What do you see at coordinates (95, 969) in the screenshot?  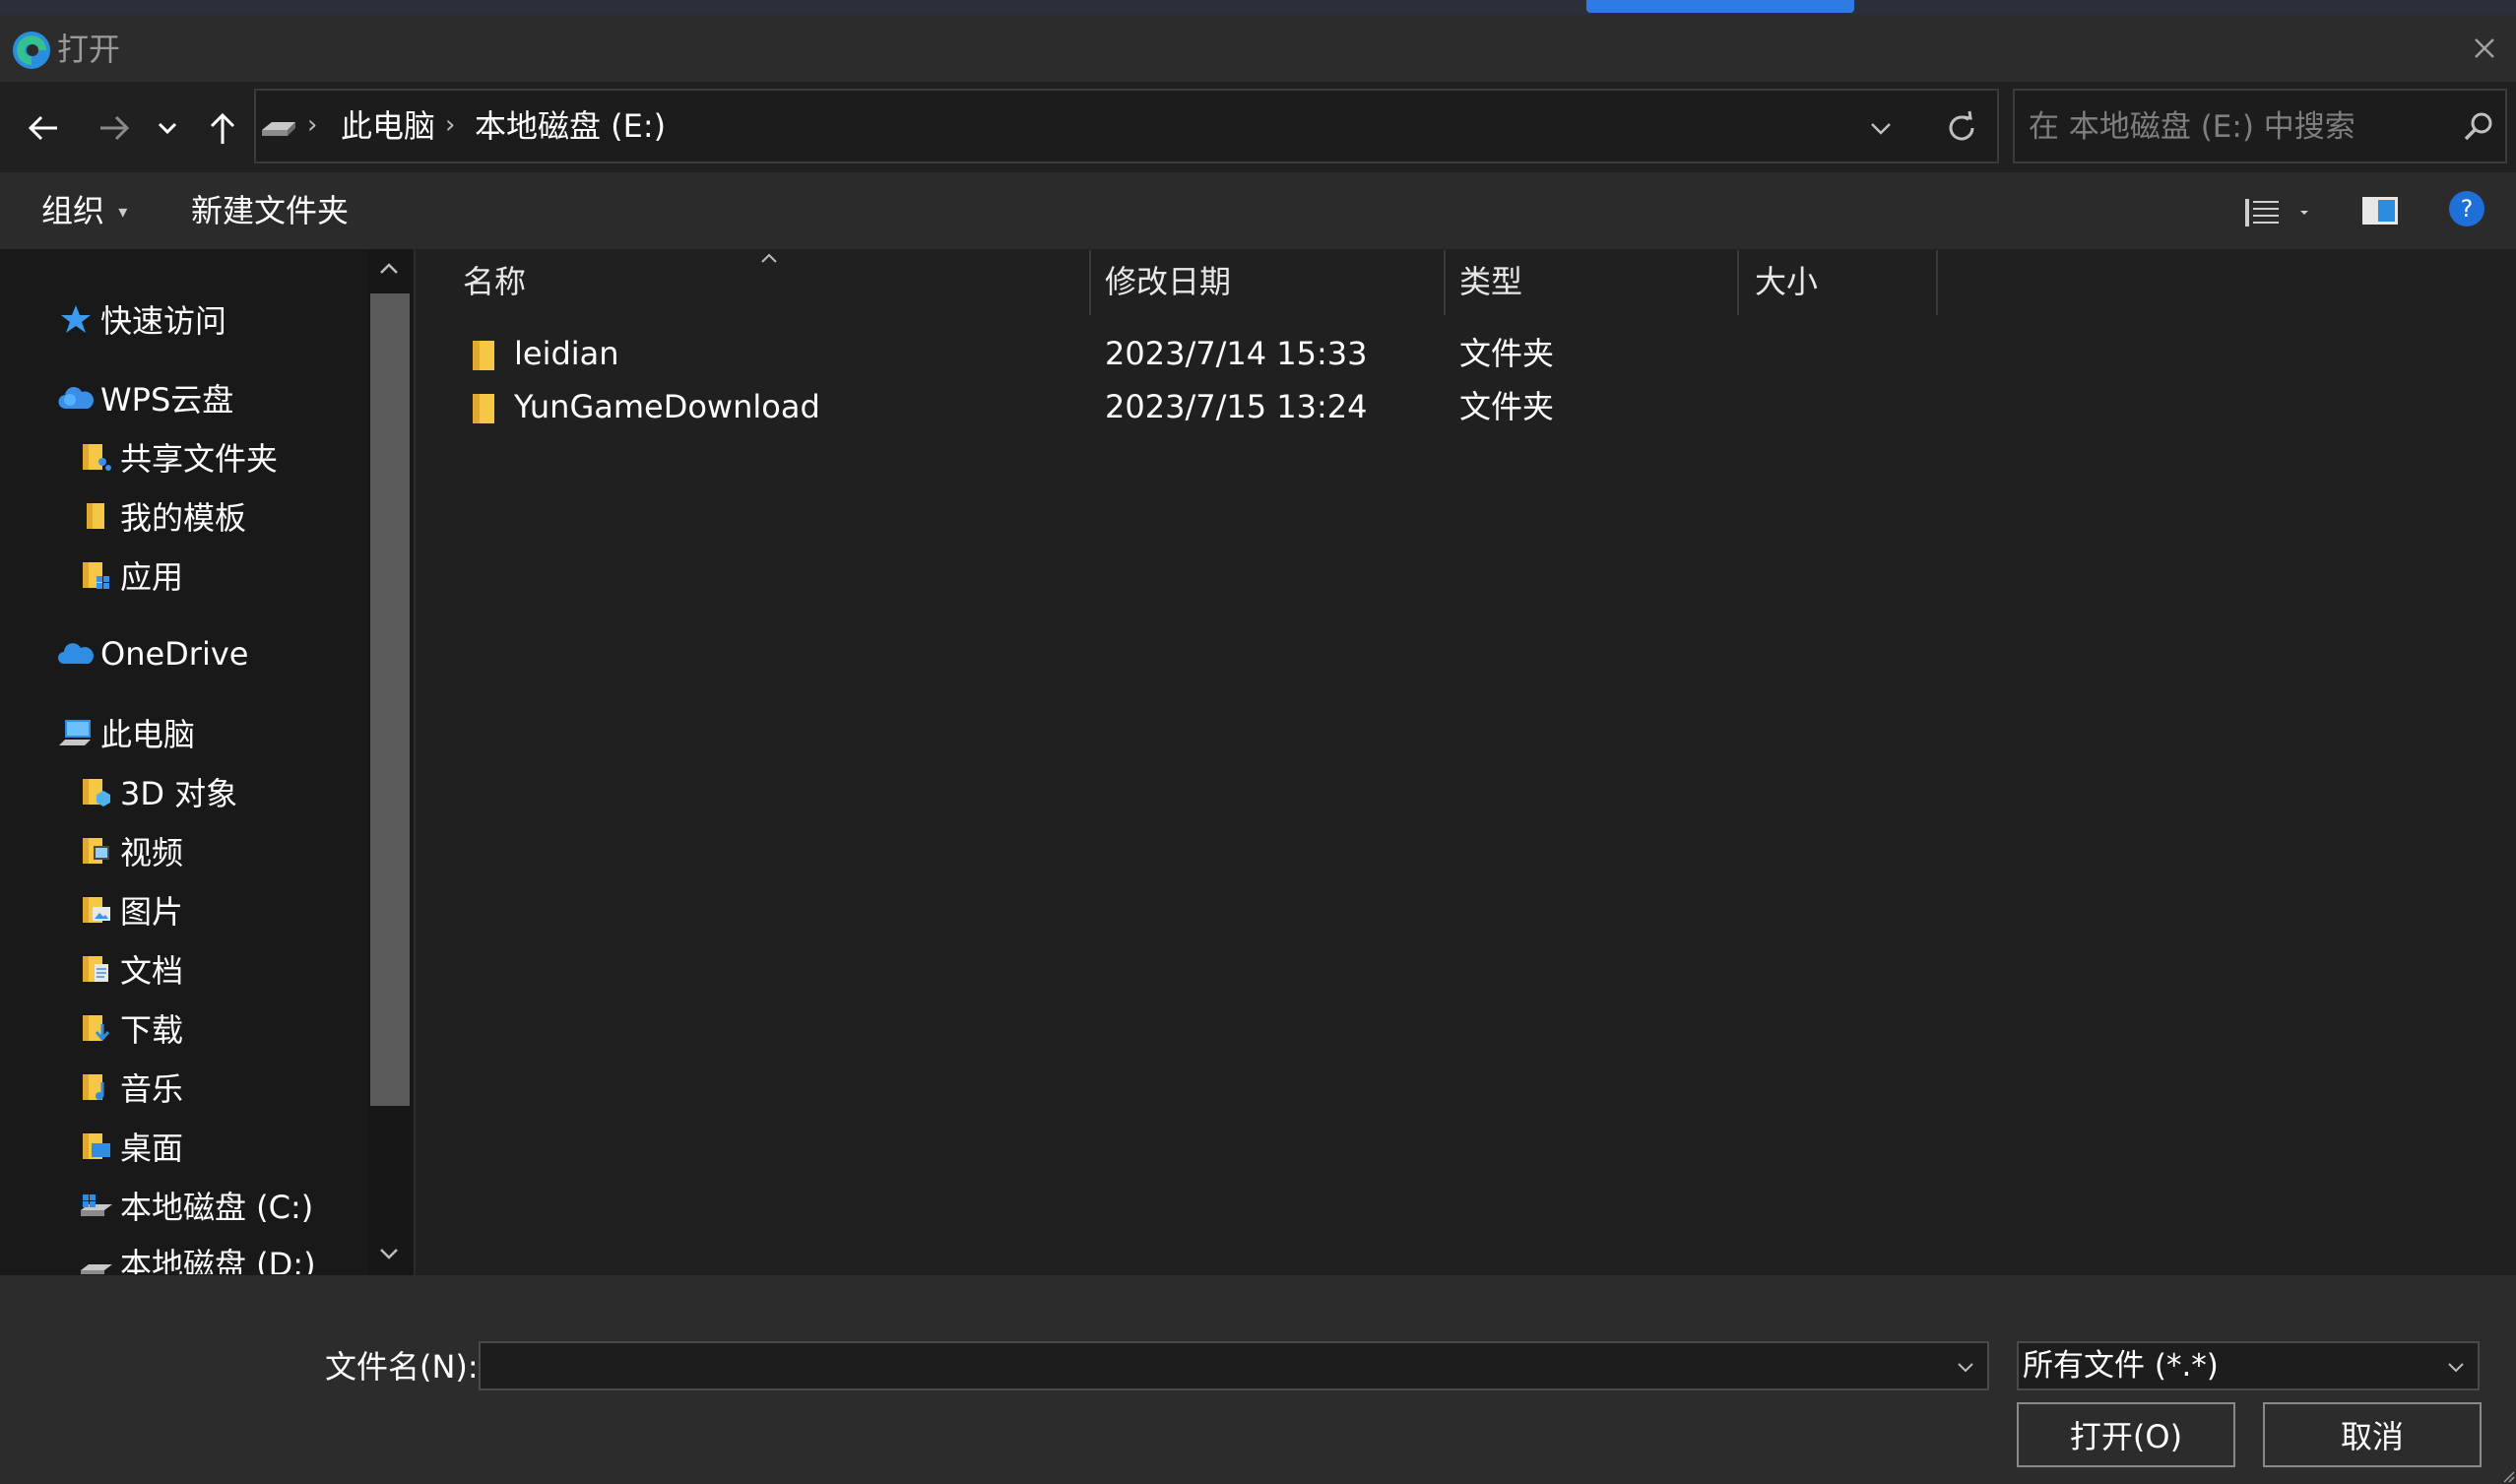 I see `documents-icon` at bounding box center [95, 969].